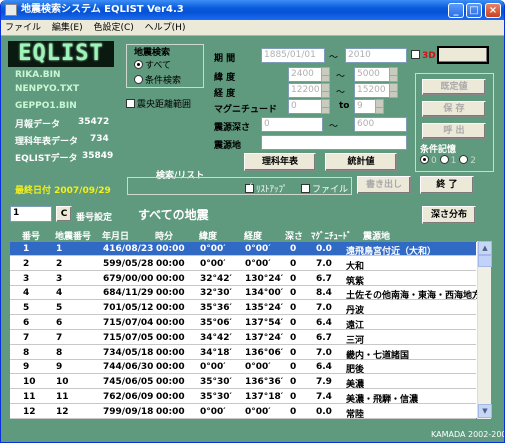 This screenshot has height=443, width=505. I want to click on table-row: 2 2 599/05/28 00:00 0°00′ 0°00′ 0 7.0 大和, so click(243, 264).